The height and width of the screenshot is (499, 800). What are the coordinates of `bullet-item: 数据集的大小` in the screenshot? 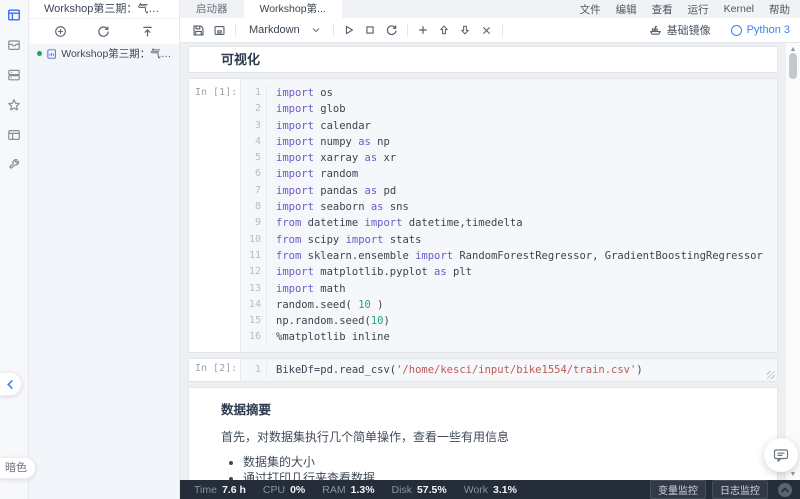 It's located at (500, 463).